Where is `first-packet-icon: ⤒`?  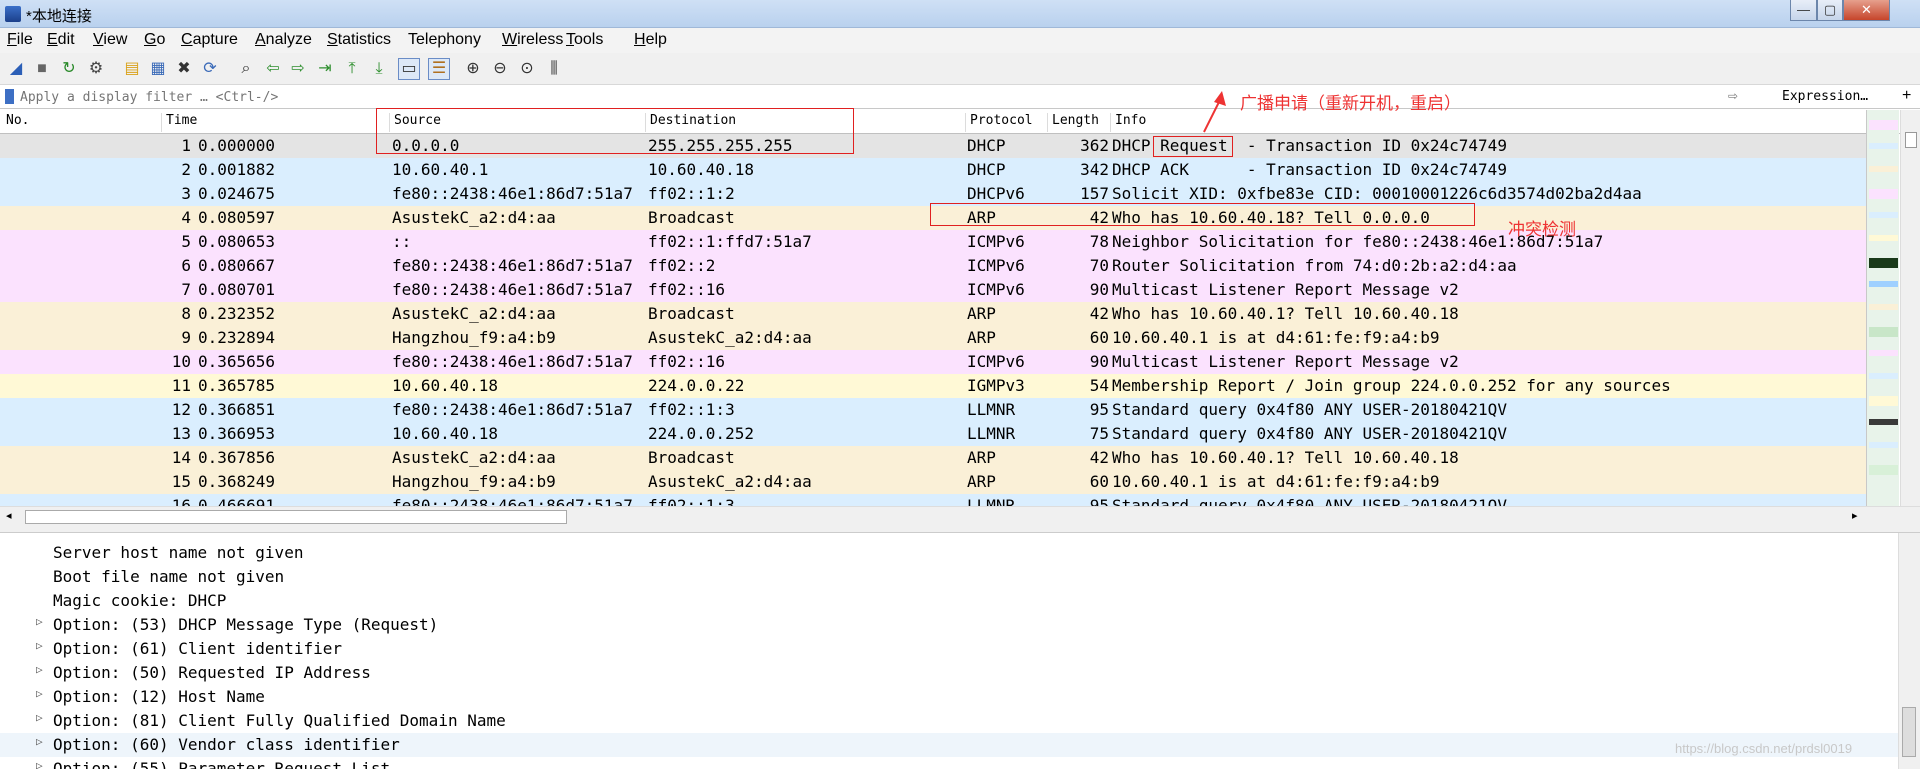 first-packet-icon: ⤒ is located at coordinates (352, 69).